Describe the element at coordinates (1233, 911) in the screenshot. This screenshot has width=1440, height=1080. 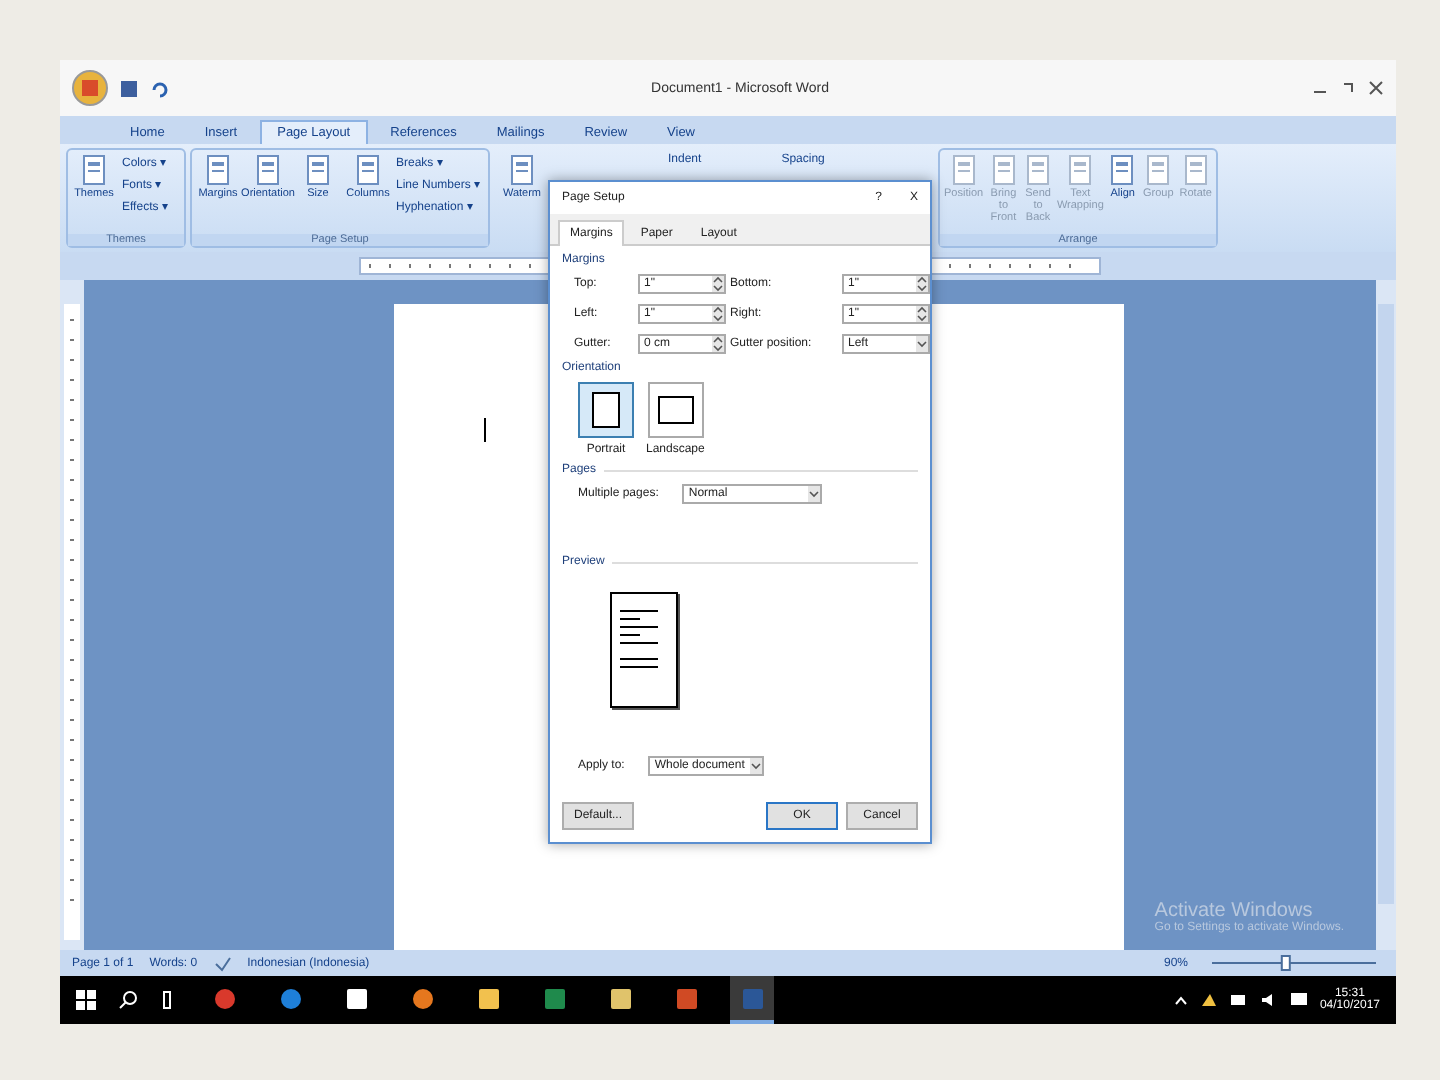
I see `activation-title: Activate Windows` at that location.